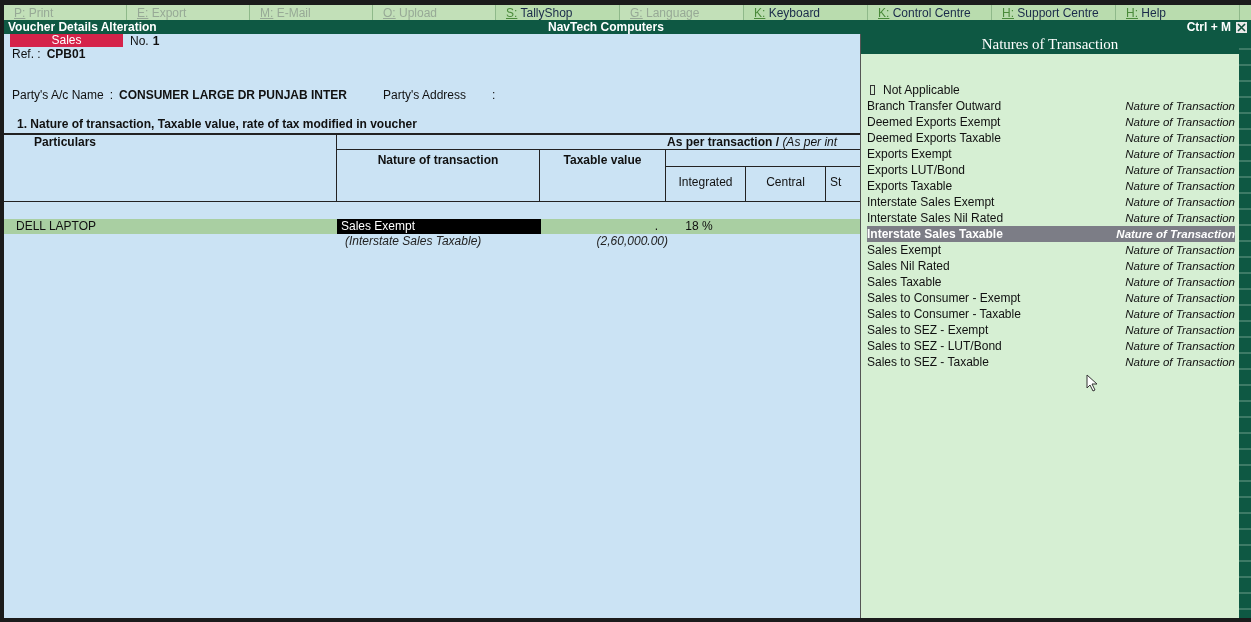 The height and width of the screenshot is (622, 1251). What do you see at coordinates (438, 175) in the screenshot?
I see `column-header: Nature of transaction` at bounding box center [438, 175].